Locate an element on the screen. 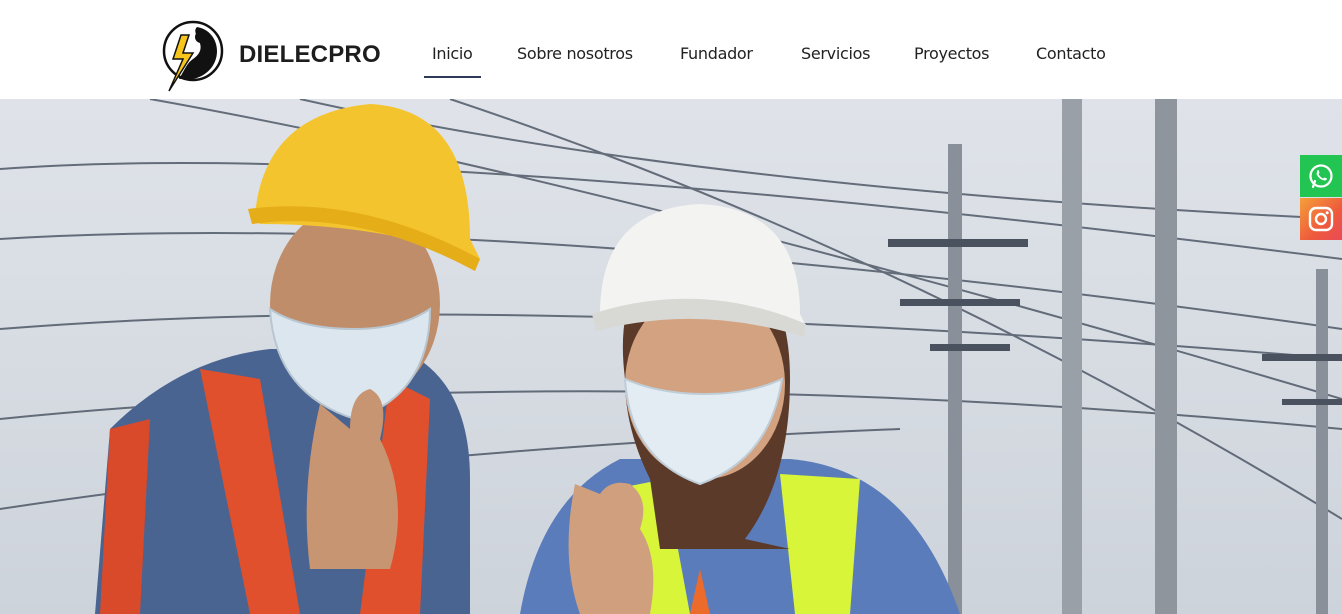  nav-item-inicio: Inicio is located at coordinates (452, 62).